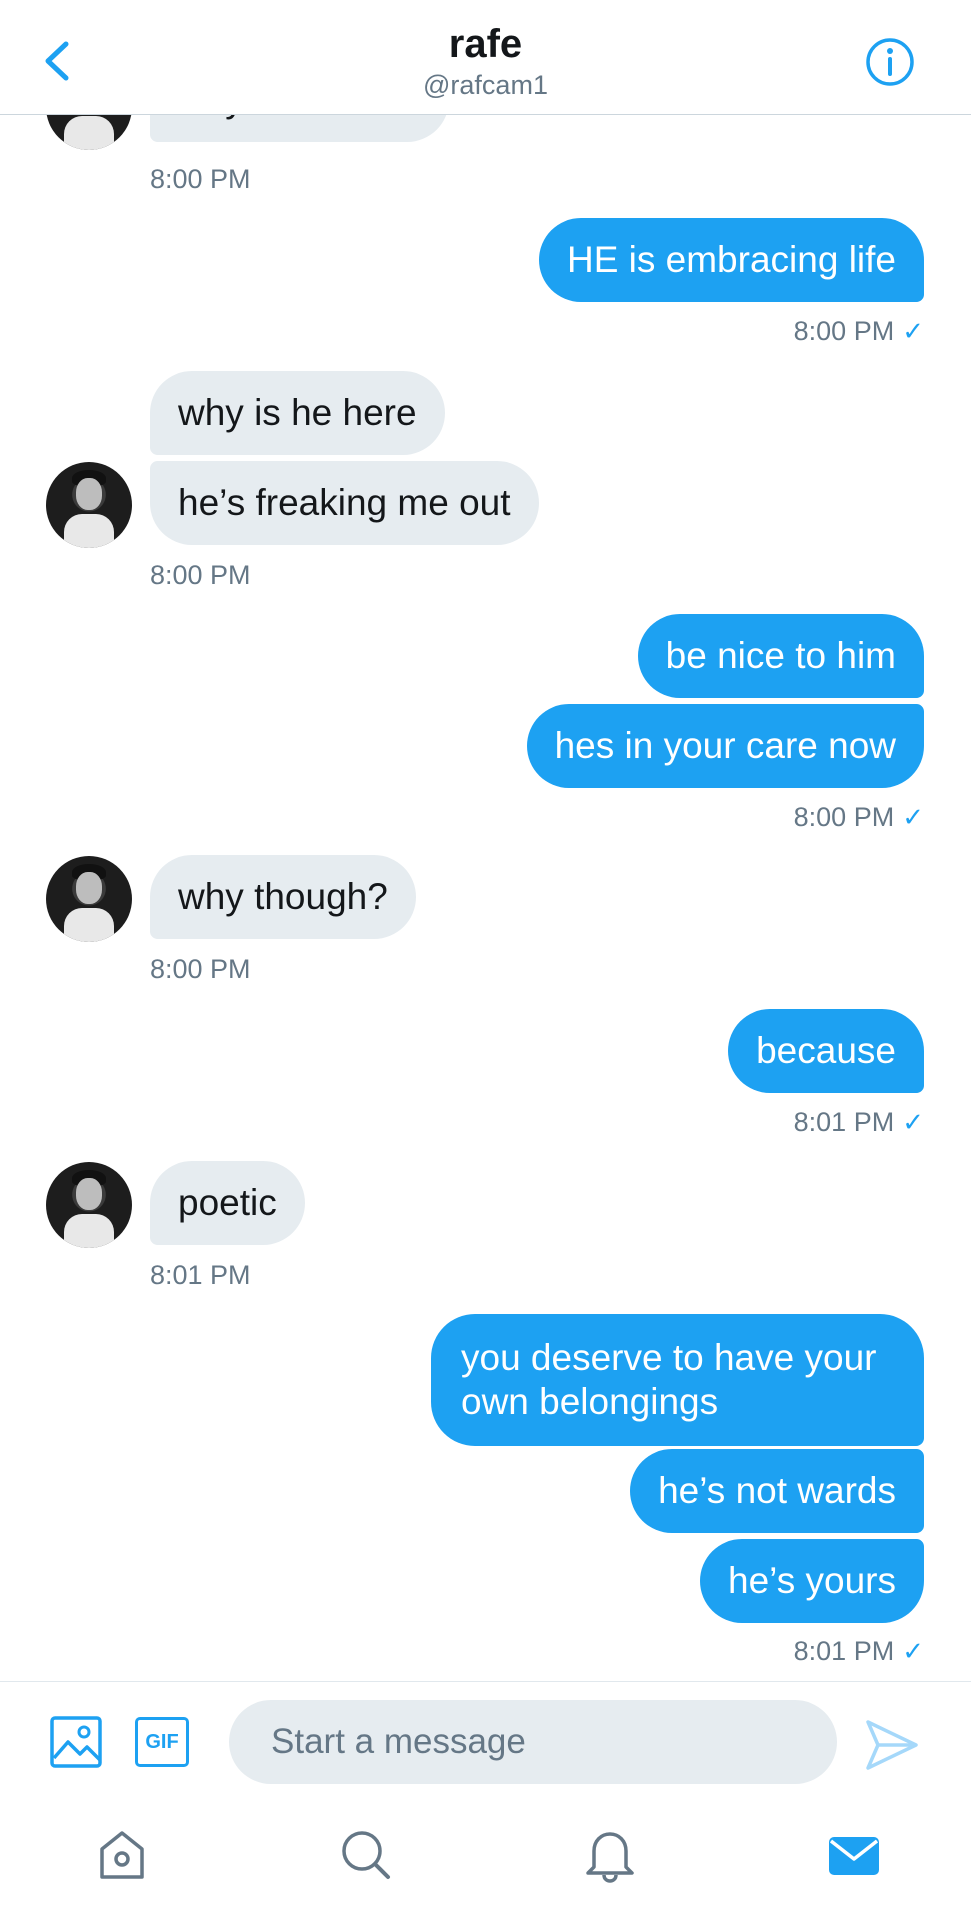 The image size is (971, 1920). I want to click on outgoing-message: be nice to him, so click(780, 656).